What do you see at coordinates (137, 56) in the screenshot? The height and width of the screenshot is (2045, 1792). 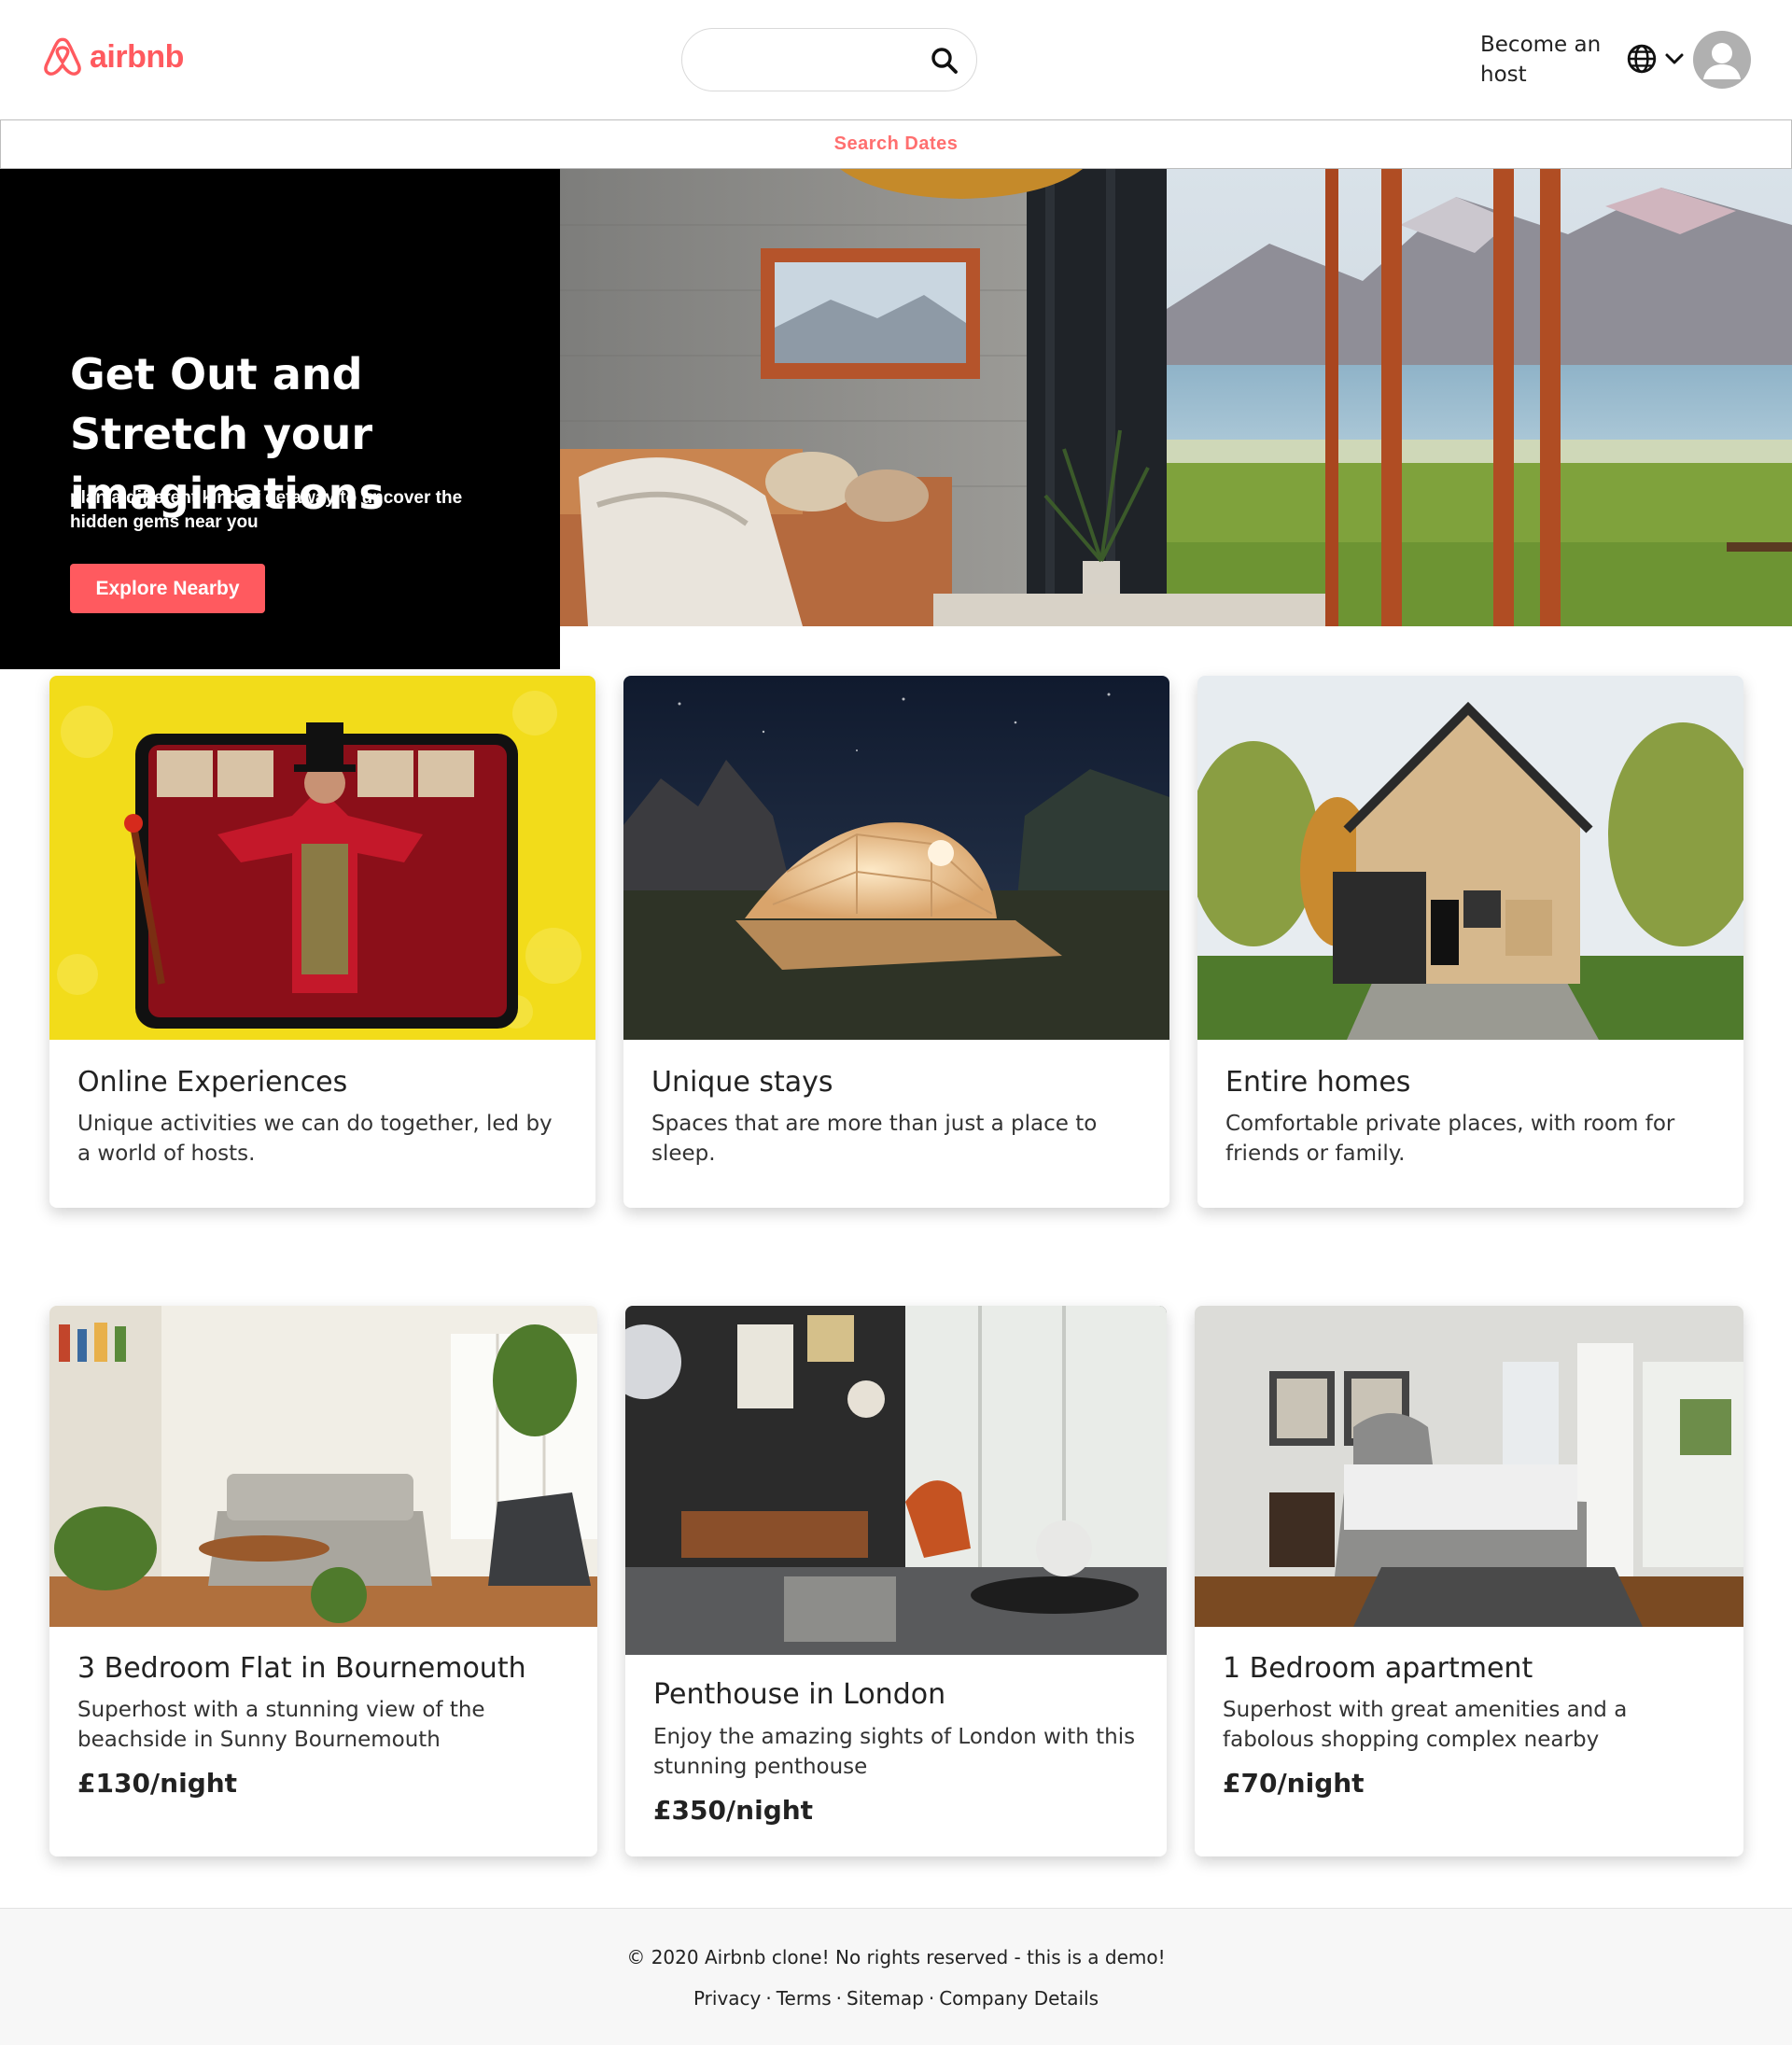 I see `logo-text: airbnb` at bounding box center [137, 56].